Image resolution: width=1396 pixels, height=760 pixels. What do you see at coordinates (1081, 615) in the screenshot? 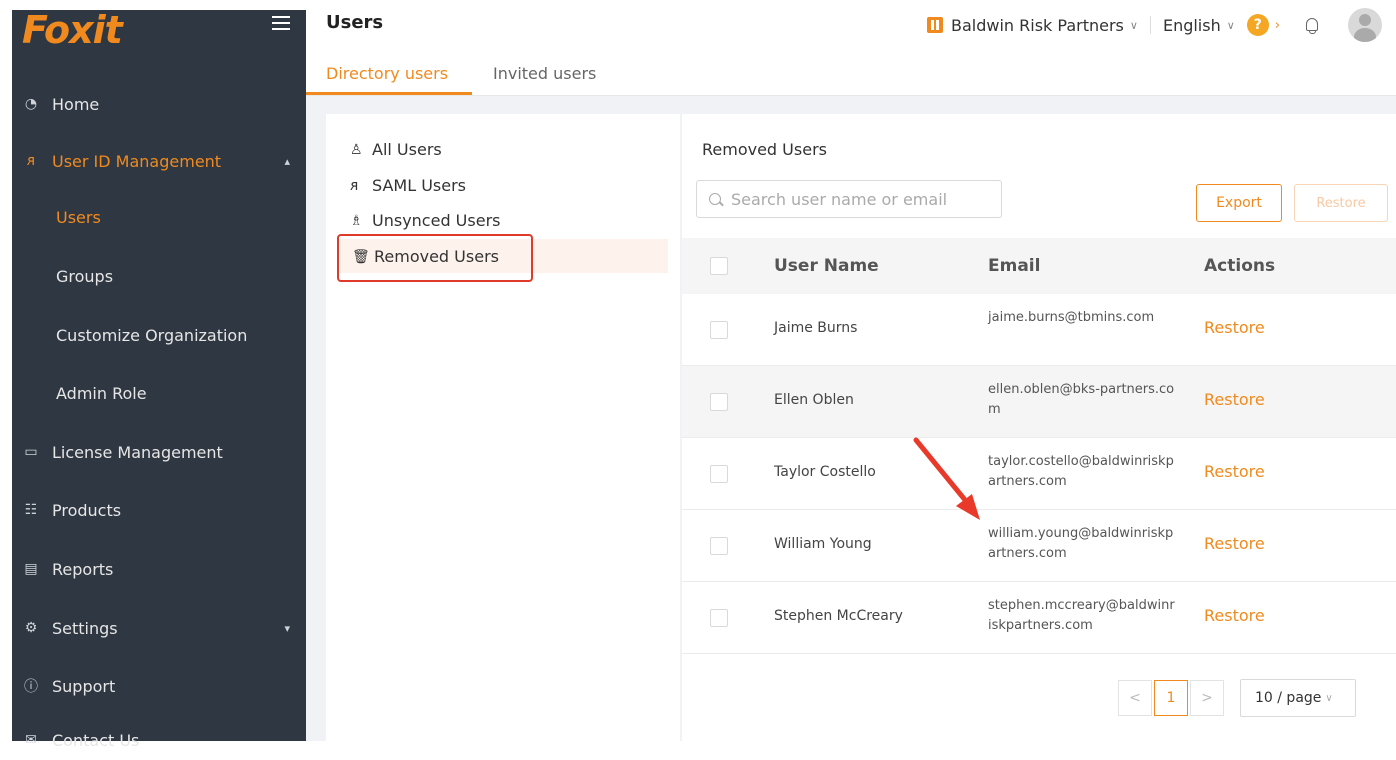
I see `user-email: stephen.mccreary@baldwinriskpartners.com` at bounding box center [1081, 615].